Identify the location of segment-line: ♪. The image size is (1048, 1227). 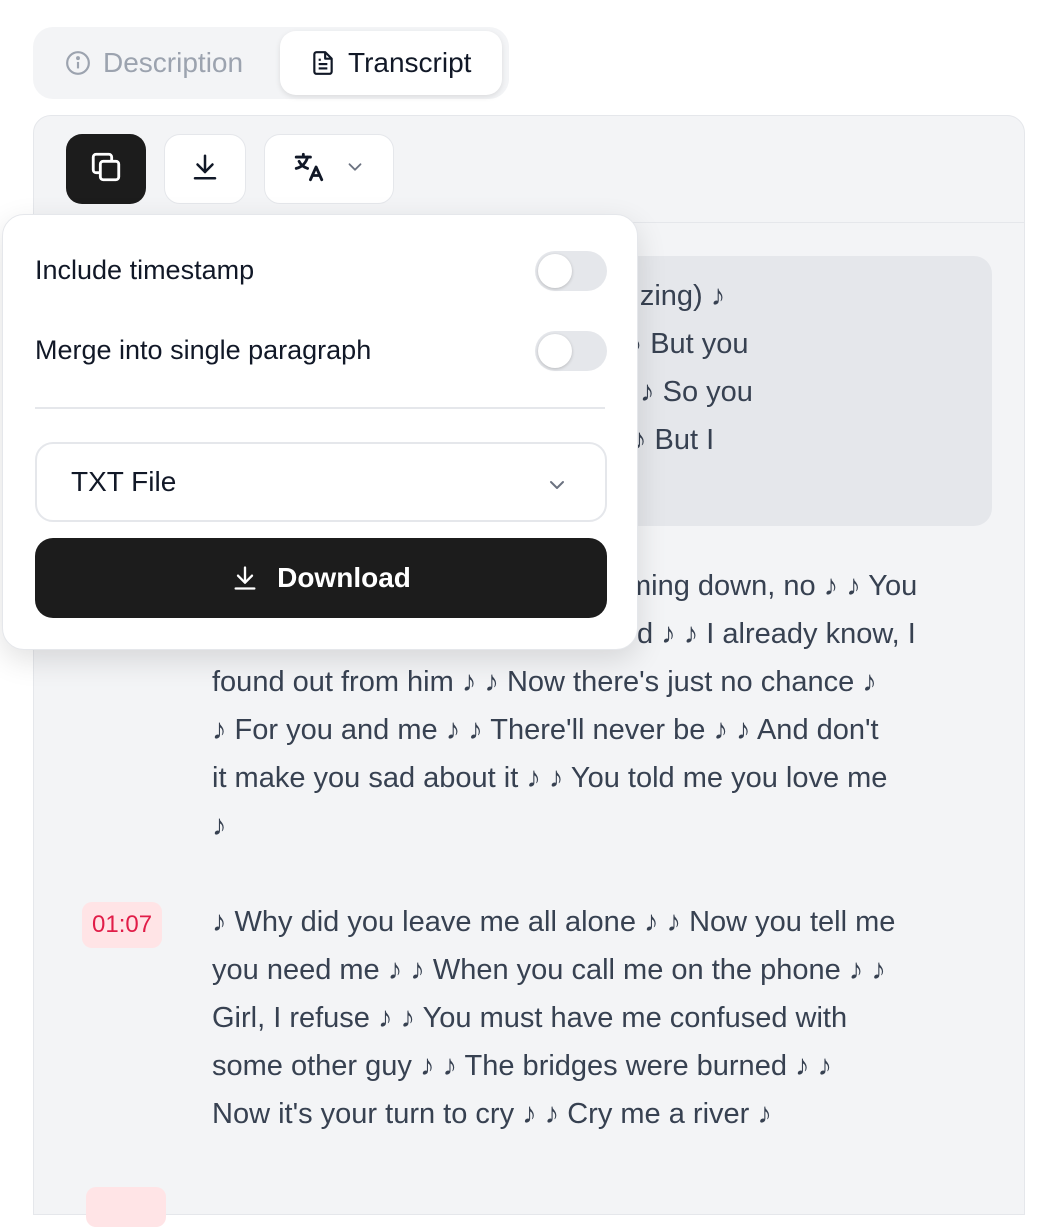
(219, 826).